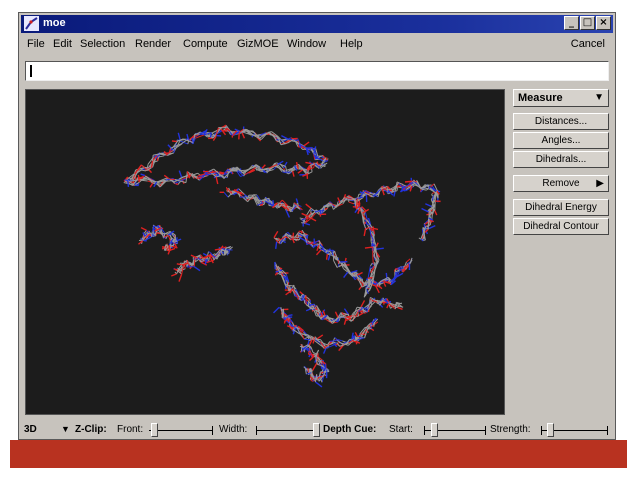 The height and width of the screenshot is (479, 638). What do you see at coordinates (54, 23) in the screenshot?
I see `window-title: moe` at bounding box center [54, 23].